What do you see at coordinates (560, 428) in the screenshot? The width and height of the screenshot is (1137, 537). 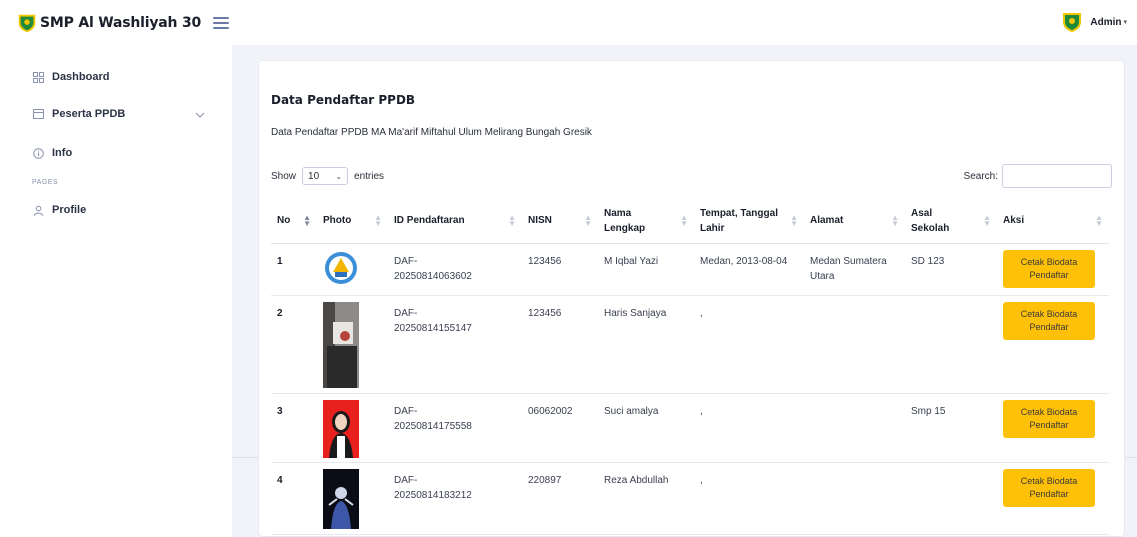 I see `cell-nisn: 06062002` at bounding box center [560, 428].